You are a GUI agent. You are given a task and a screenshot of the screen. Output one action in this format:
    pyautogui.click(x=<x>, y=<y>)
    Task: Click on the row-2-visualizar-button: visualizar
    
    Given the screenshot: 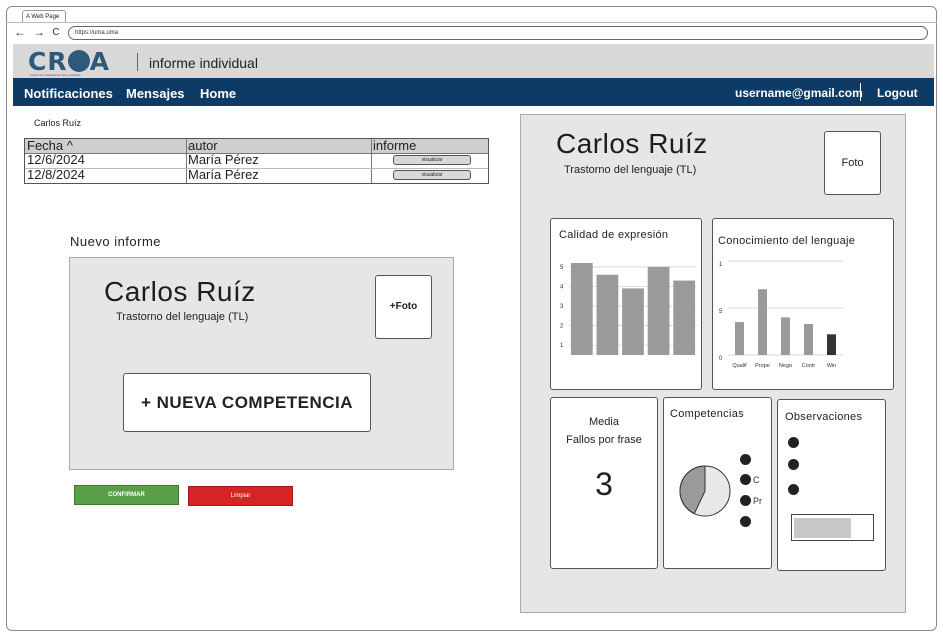 What is the action you would take?
    pyautogui.click(x=432, y=175)
    